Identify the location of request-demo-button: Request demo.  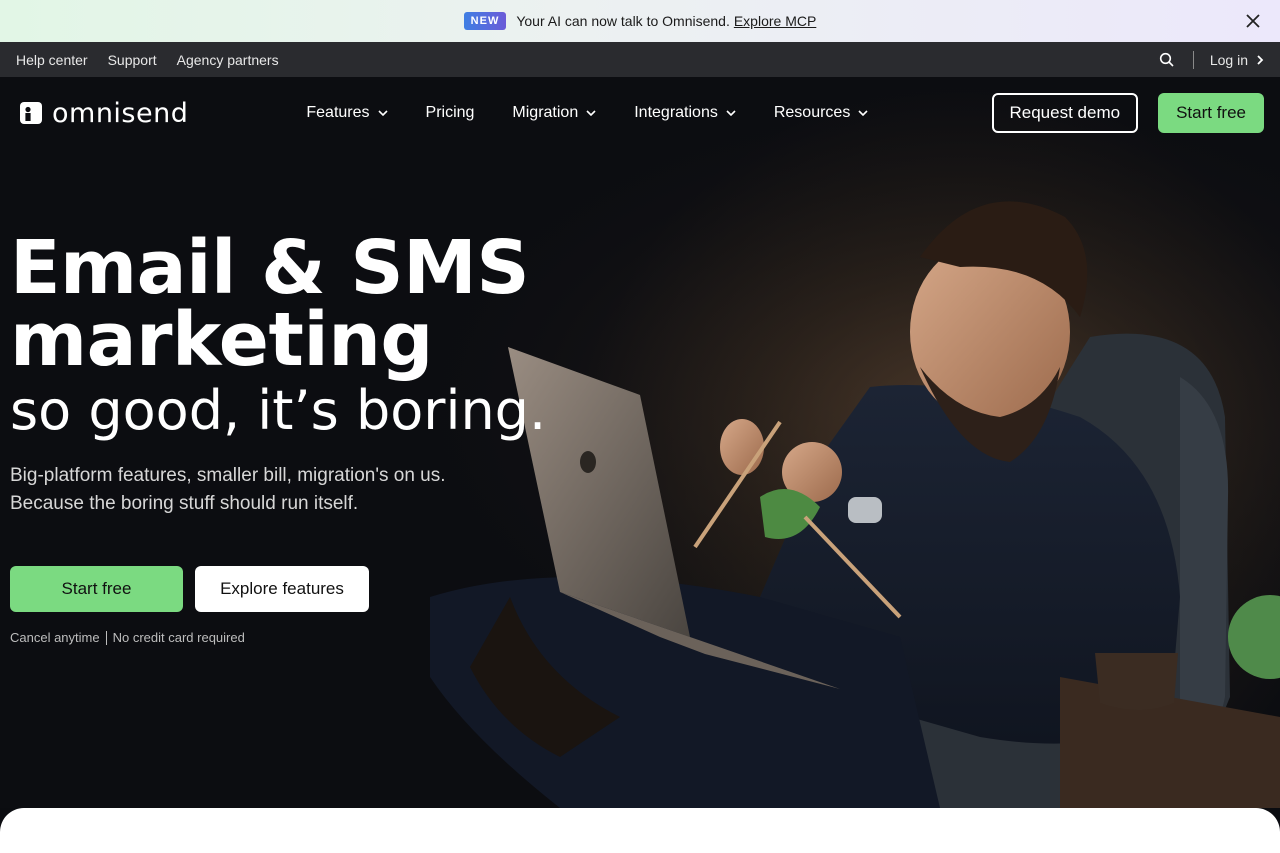
(1065, 113).